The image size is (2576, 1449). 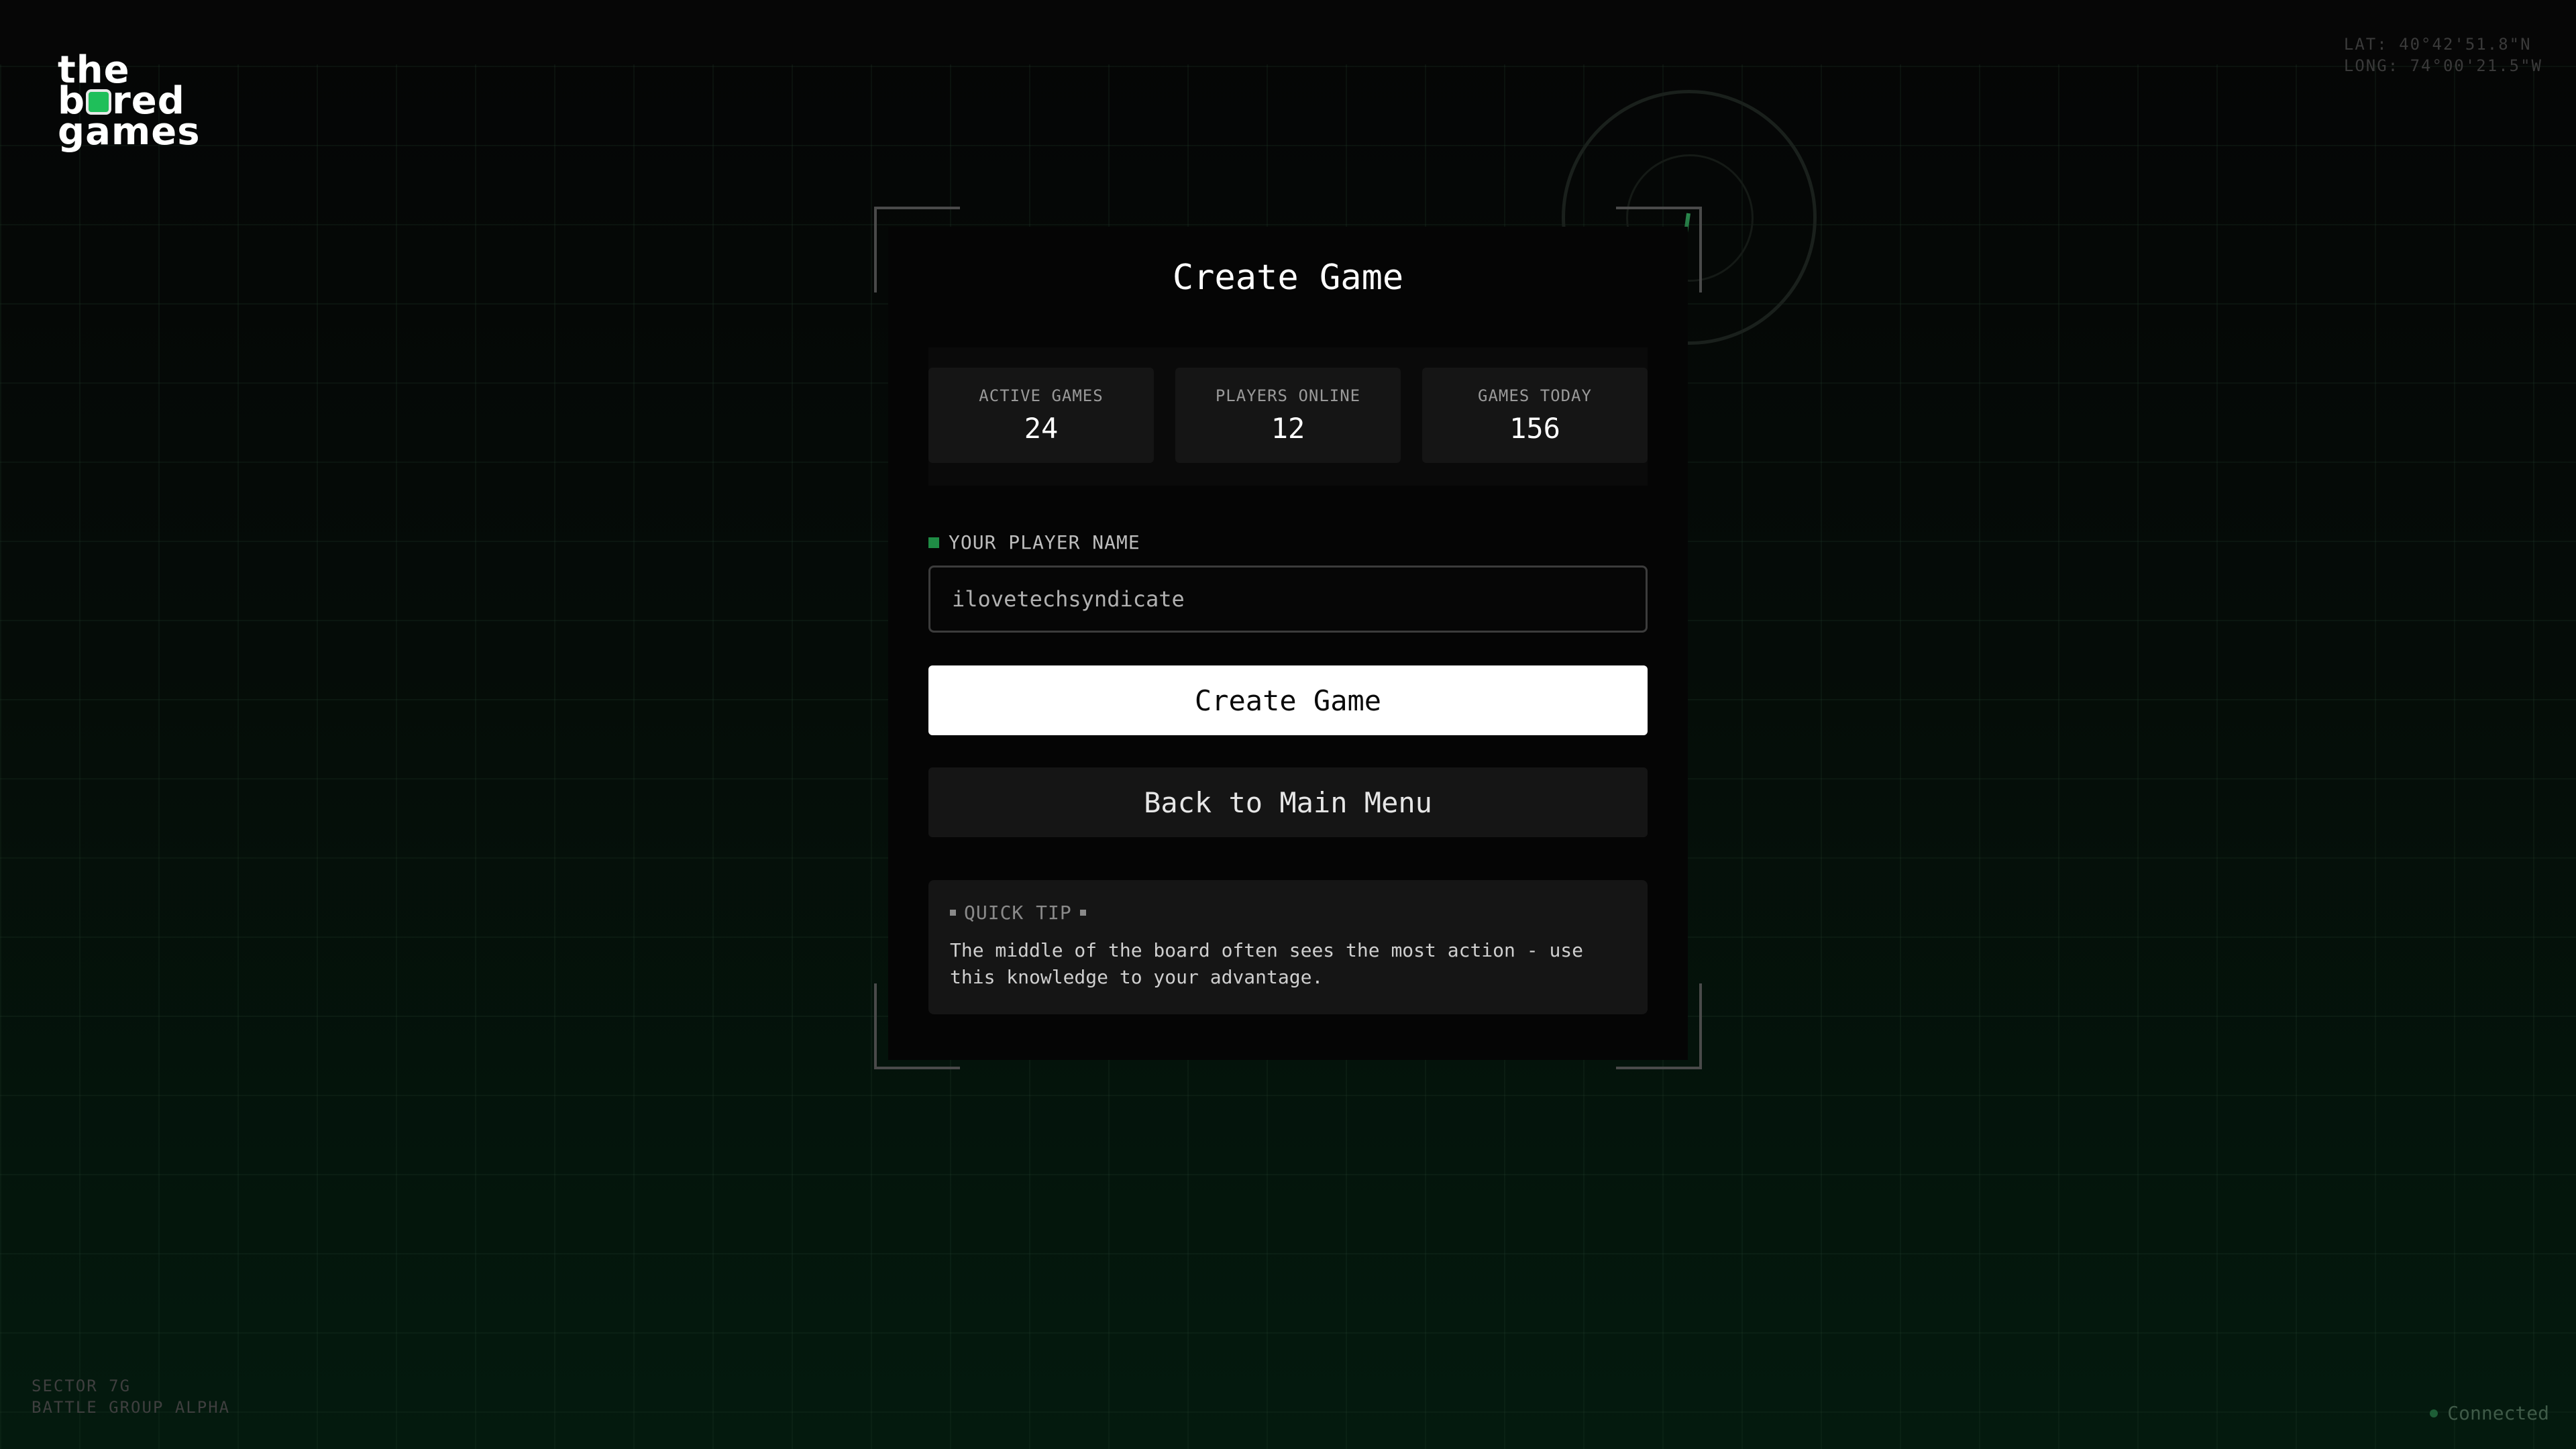 I want to click on battle-group-name: BATTLE GROUP ALPHA, so click(x=131, y=1407).